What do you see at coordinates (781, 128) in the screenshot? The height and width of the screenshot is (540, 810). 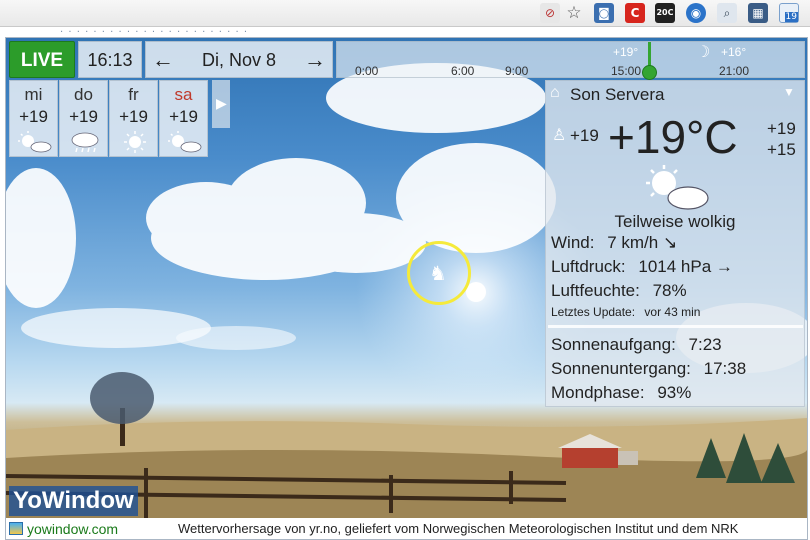 I see `high-temp: +19` at bounding box center [781, 128].